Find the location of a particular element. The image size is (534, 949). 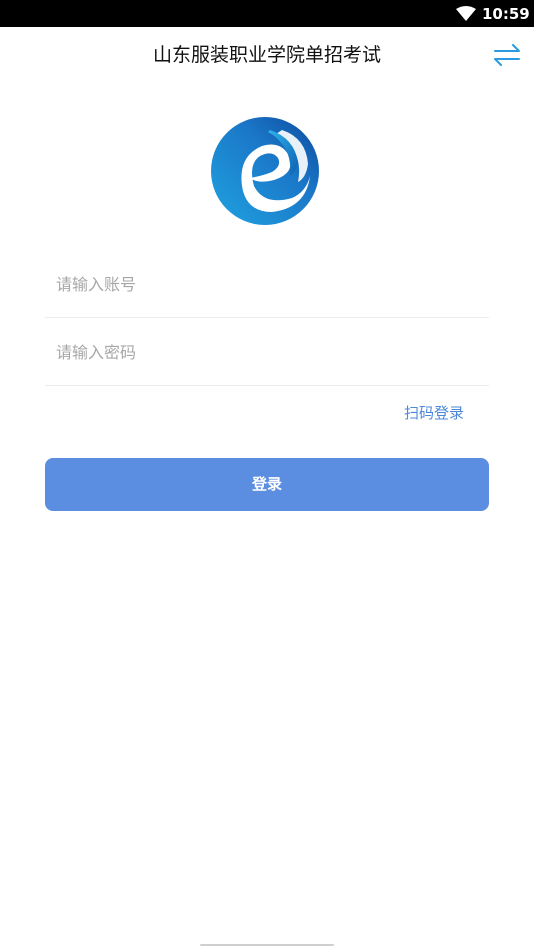

app-bar: 山东服装职业学院单招考试 is located at coordinates (267, 55).